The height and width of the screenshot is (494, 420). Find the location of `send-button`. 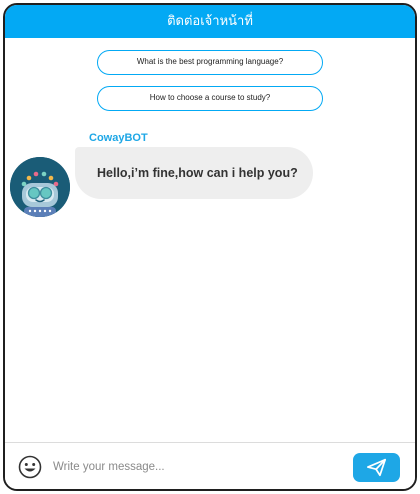

send-button is located at coordinates (376, 467).